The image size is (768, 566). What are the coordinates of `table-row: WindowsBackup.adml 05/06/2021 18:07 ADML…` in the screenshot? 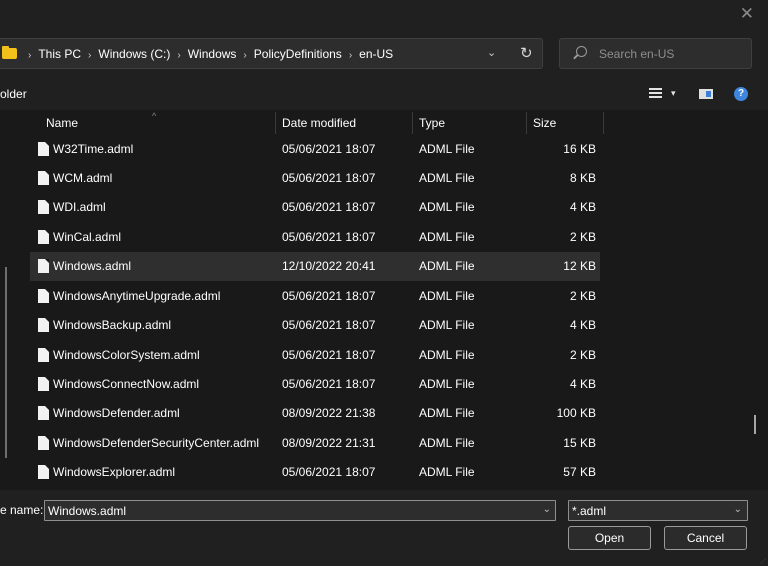 It's located at (315, 325).